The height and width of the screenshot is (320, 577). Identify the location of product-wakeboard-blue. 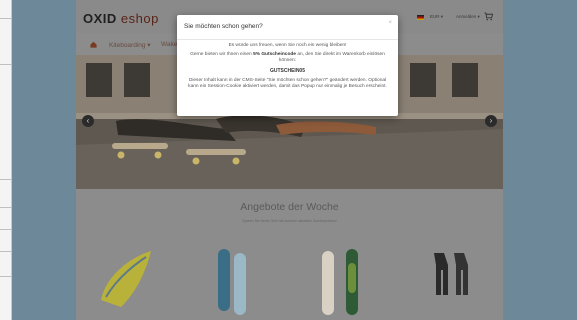
(232, 282).